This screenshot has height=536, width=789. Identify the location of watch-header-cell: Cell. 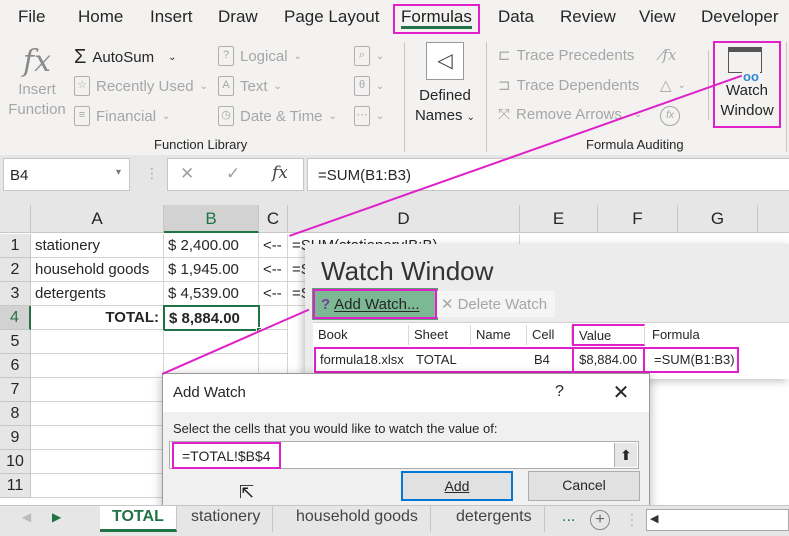
(549, 335).